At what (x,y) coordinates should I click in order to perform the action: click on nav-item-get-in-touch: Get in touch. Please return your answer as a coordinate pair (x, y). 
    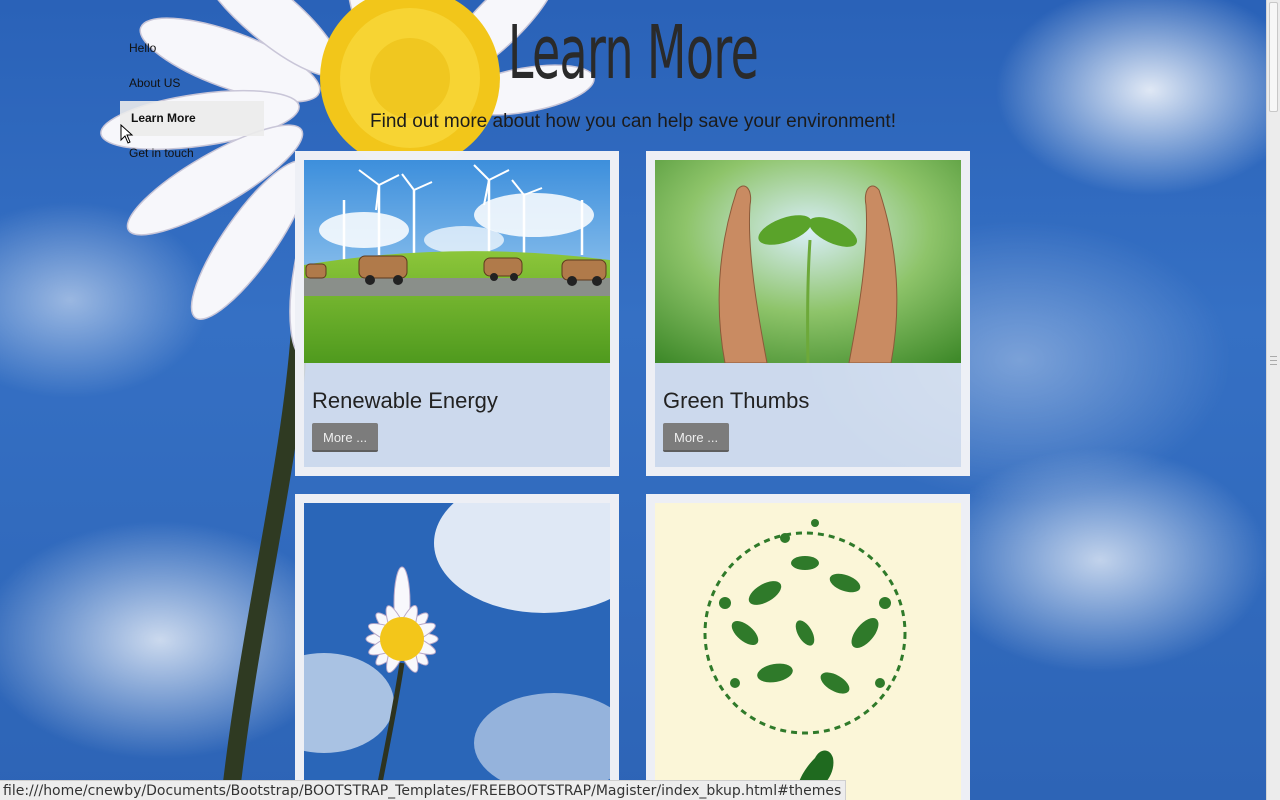
    Looking at the image, I should click on (192, 153).